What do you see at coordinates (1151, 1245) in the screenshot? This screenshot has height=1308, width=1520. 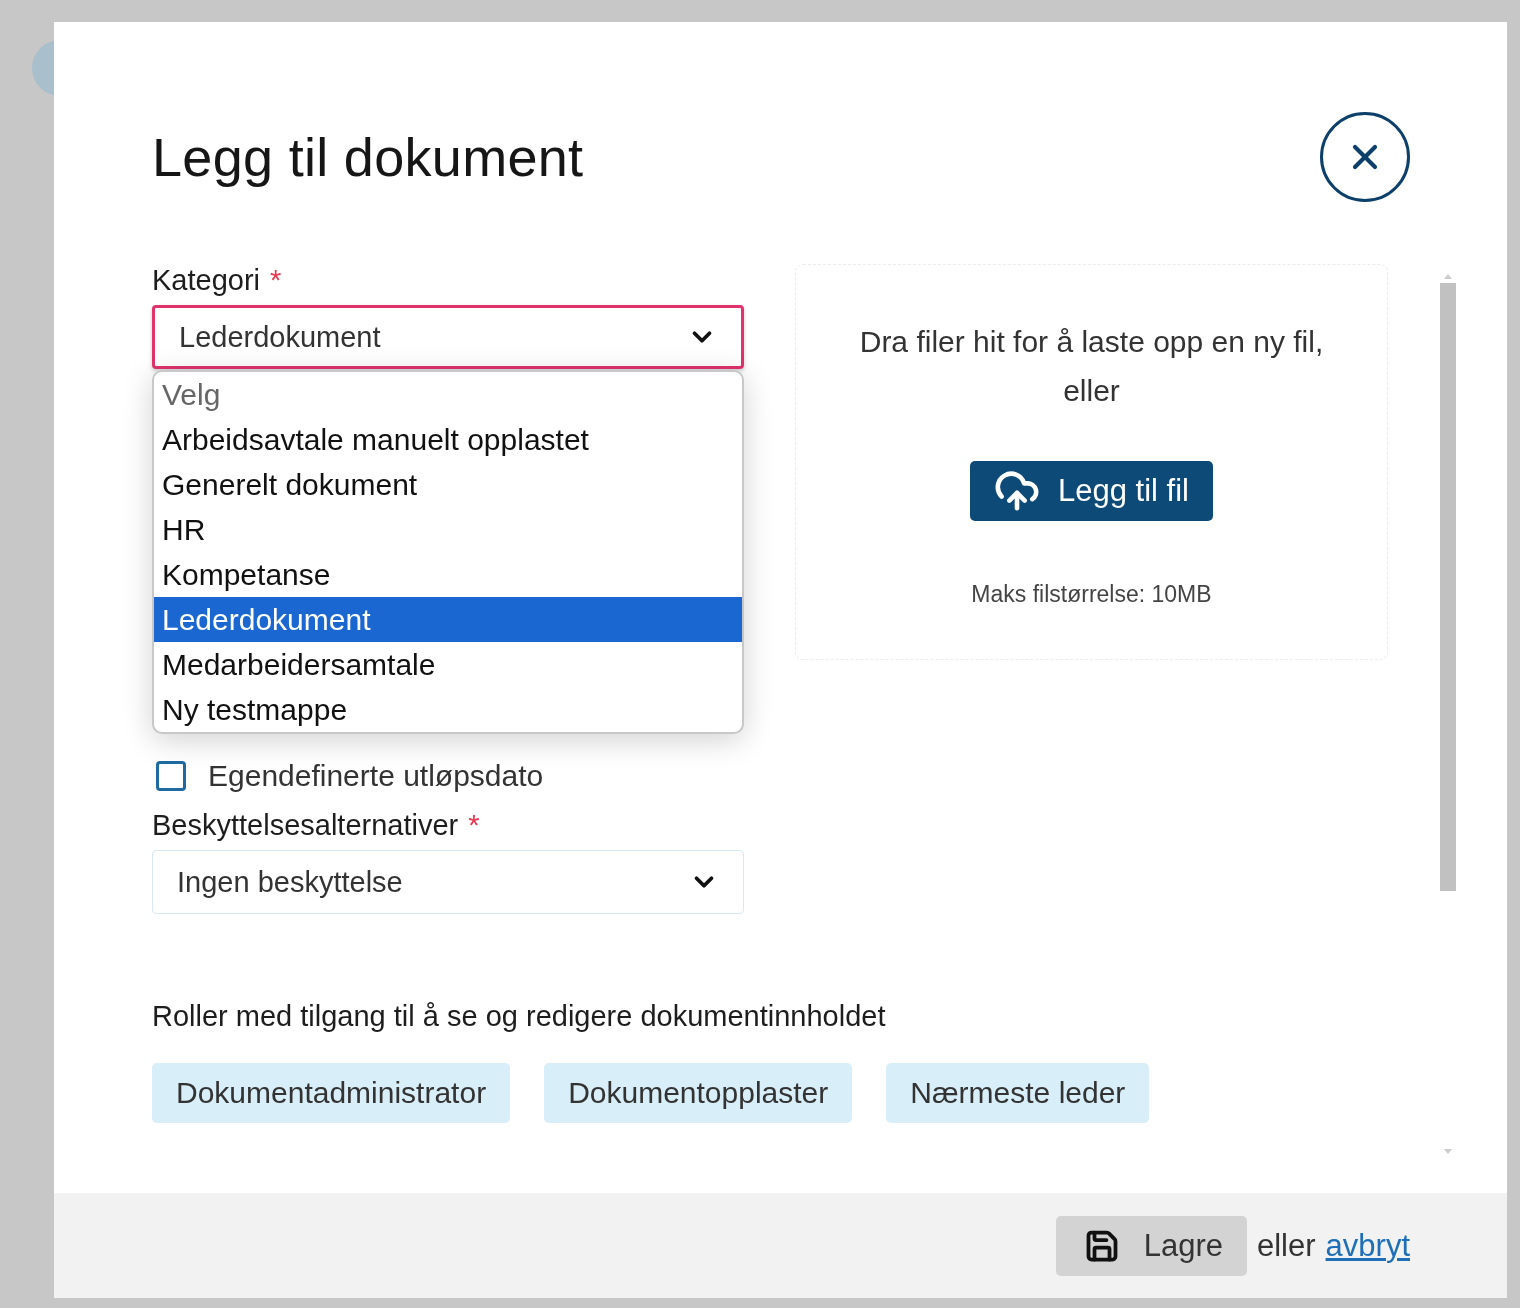 I see `save-button: Lagre` at bounding box center [1151, 1245].